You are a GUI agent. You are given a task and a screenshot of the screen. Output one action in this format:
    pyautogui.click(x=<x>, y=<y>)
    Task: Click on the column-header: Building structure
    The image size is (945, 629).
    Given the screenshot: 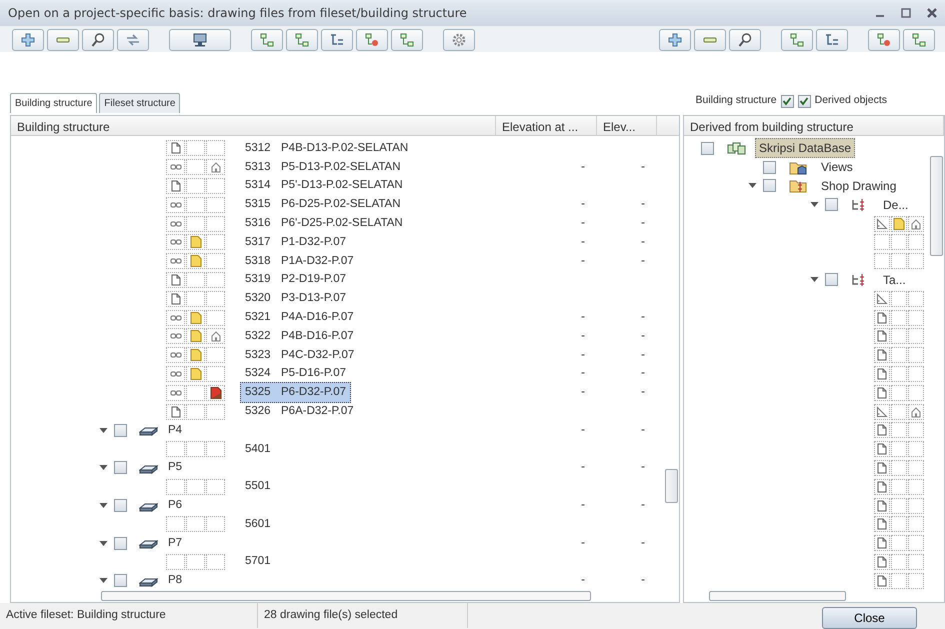 What is the action you would take?
    pyautogui.click(x=253, y=125)
    